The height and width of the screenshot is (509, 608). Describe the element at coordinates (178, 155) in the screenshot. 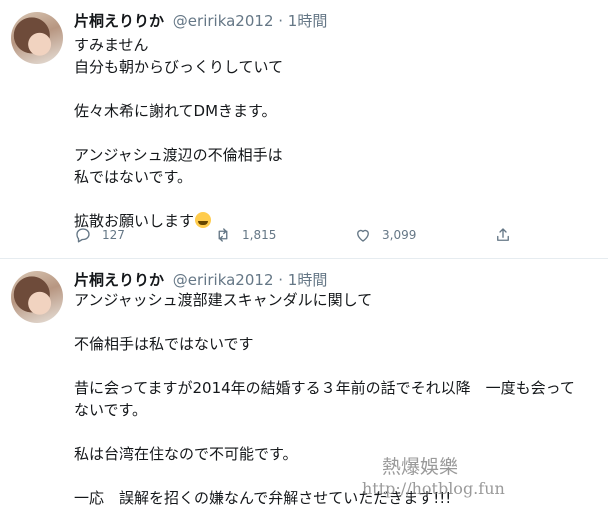

I see `tweet-line: アンジャシュ渡辺の不倫相手は` at that location.